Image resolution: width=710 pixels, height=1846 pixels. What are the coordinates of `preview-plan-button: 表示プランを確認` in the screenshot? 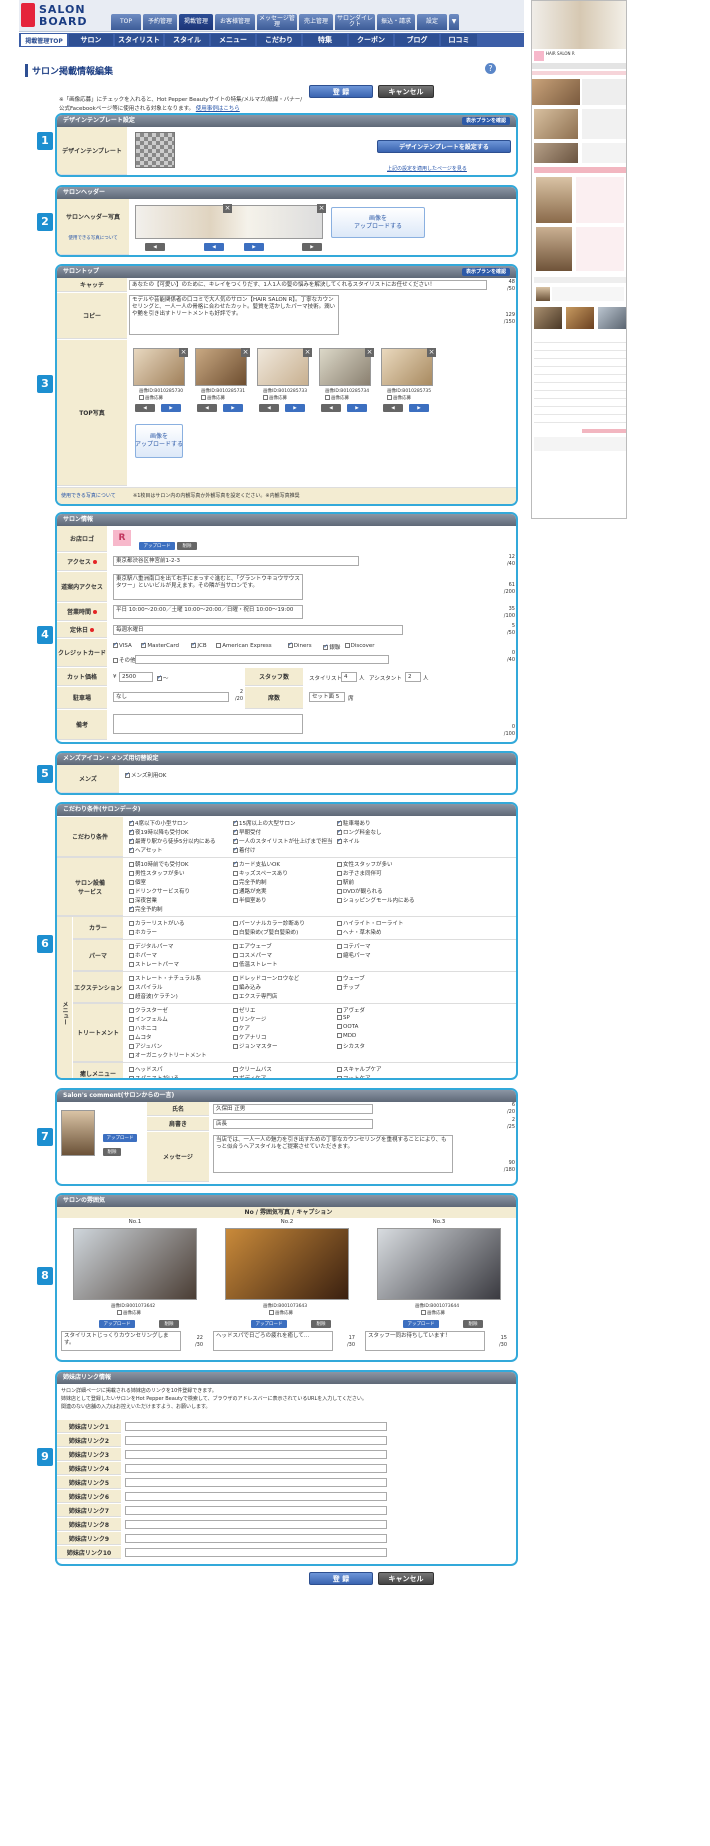 It's located at (485, 272).